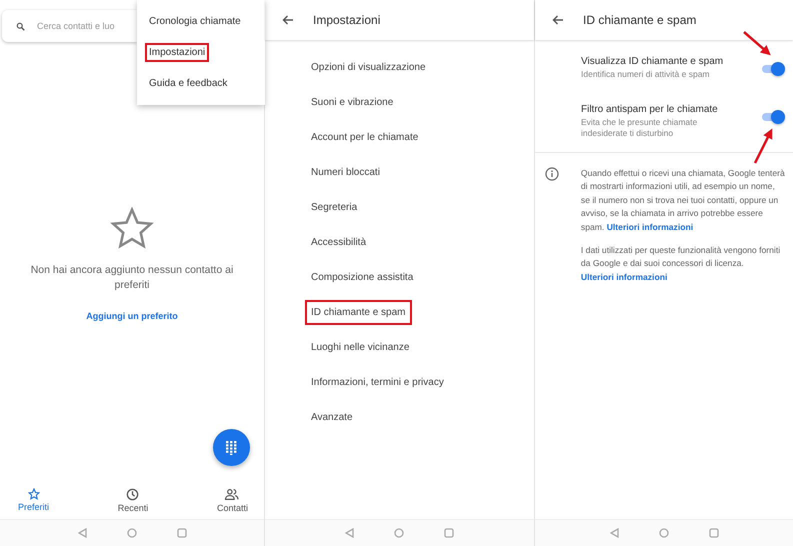 The height and width of the screenshot is (546, 793). I want to click on settings-label: Composizione assistita, so click(362, 278).